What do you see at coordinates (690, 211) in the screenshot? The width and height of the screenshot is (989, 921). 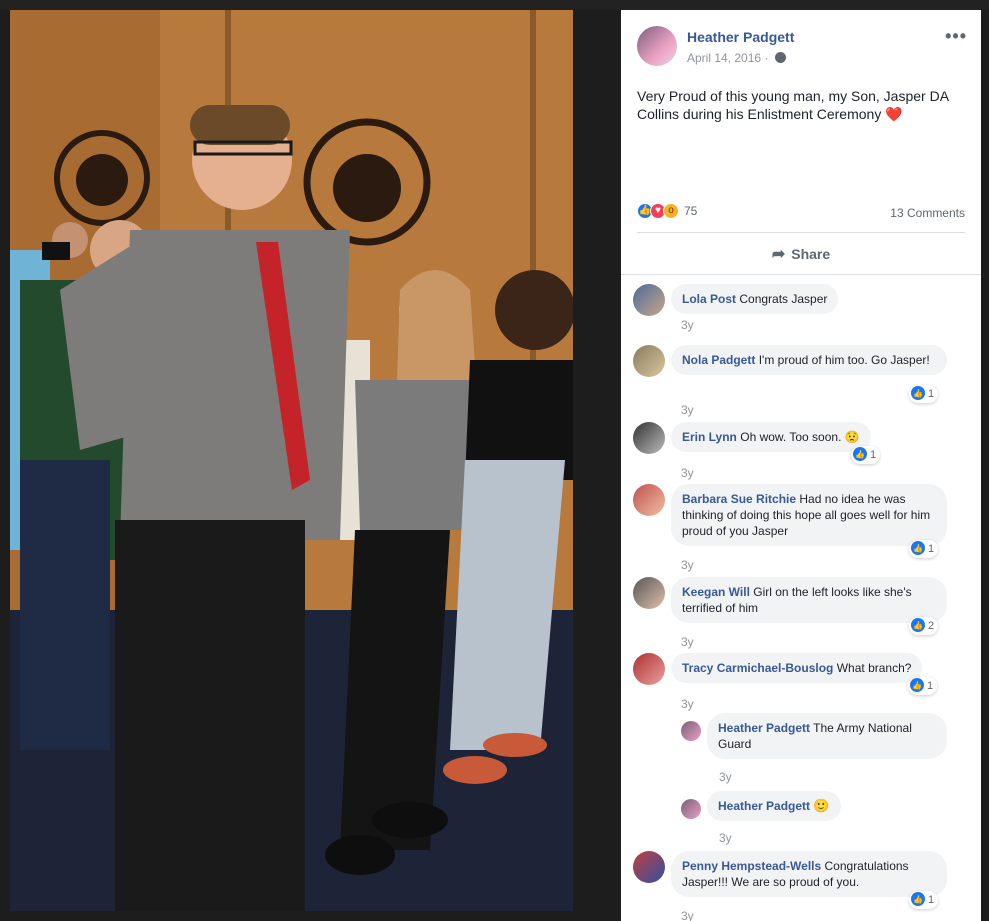 I see `reaction-count: 75` at bounding box center [690, 211].